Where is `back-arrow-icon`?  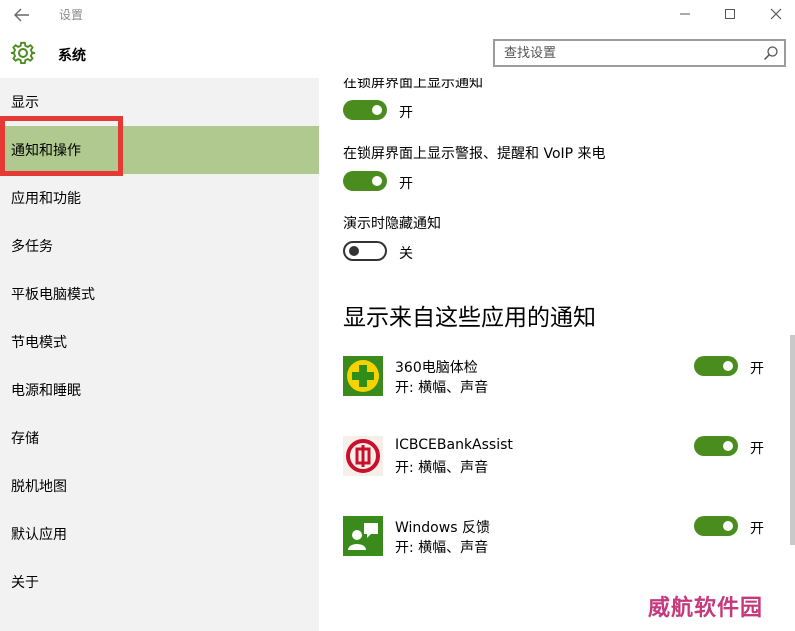
back-arrow-icon is located at coordinates (21, 15).